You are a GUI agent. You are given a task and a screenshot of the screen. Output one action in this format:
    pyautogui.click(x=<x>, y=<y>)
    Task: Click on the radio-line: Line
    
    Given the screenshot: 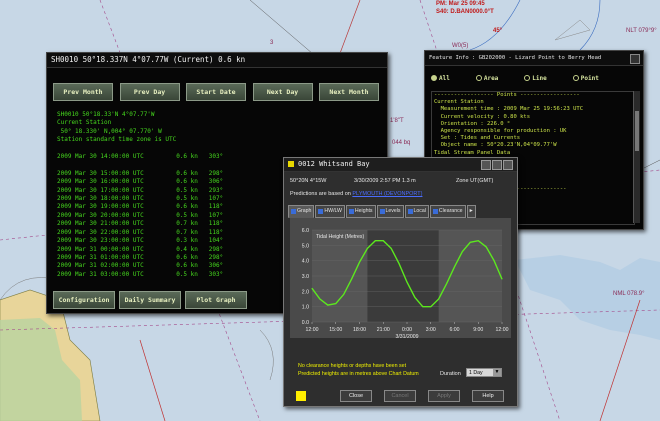 What is the action you would take?
    pyautogui.click(x=535, y=78)
    